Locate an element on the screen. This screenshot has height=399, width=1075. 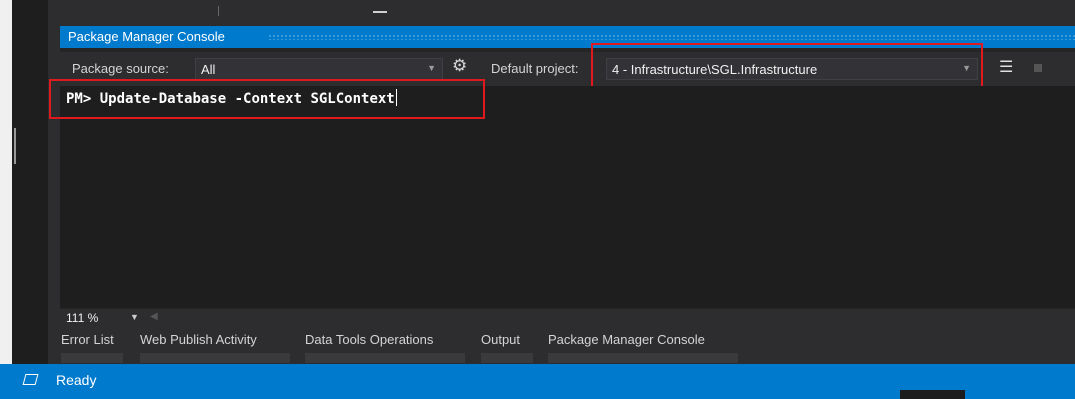
titlebar-grip is located at coordinates (671, 37).